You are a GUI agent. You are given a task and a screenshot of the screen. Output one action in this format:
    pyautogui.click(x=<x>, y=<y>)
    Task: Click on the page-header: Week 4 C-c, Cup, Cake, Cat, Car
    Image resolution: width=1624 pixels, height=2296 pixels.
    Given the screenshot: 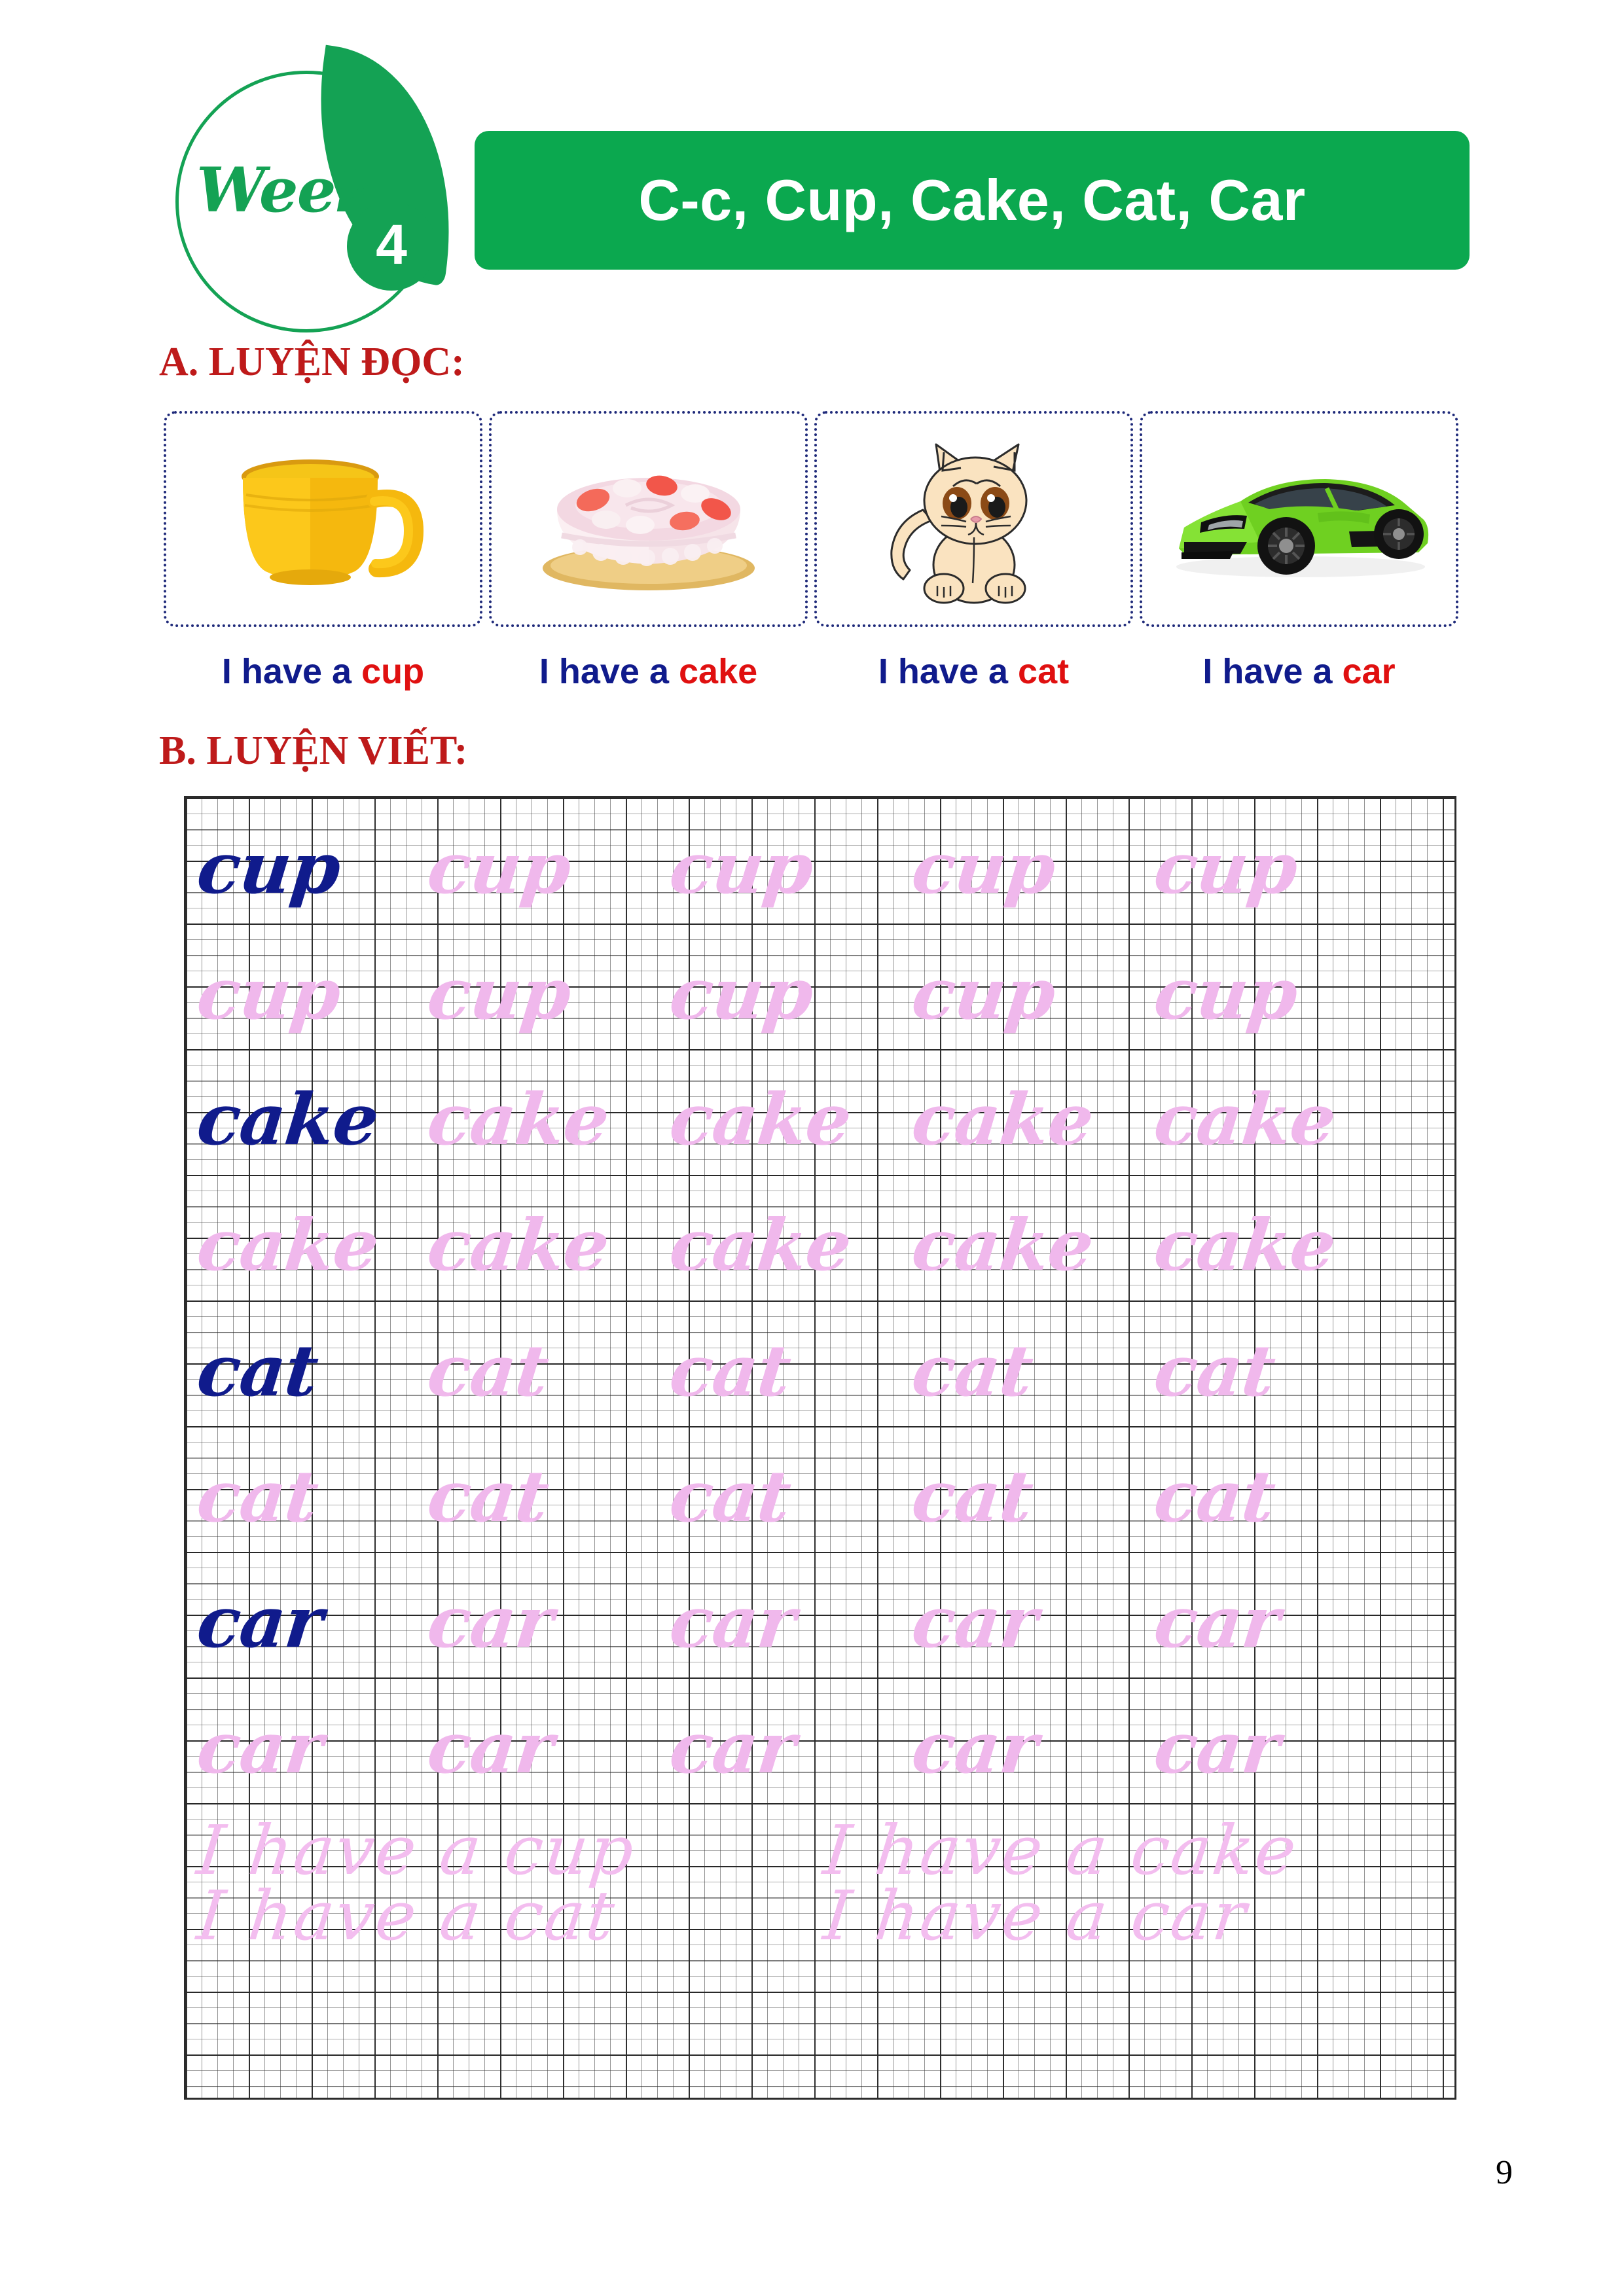 What is the action you would take?
    pyautogui.click(x=812, y=166)
    